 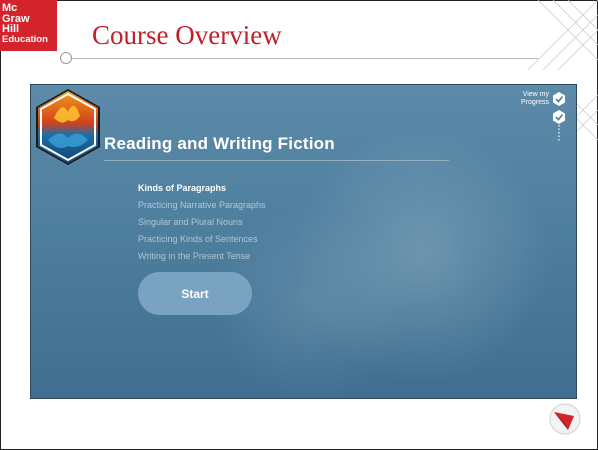 I want to click on logo-text-education: Education, so click(x=25, y=39).